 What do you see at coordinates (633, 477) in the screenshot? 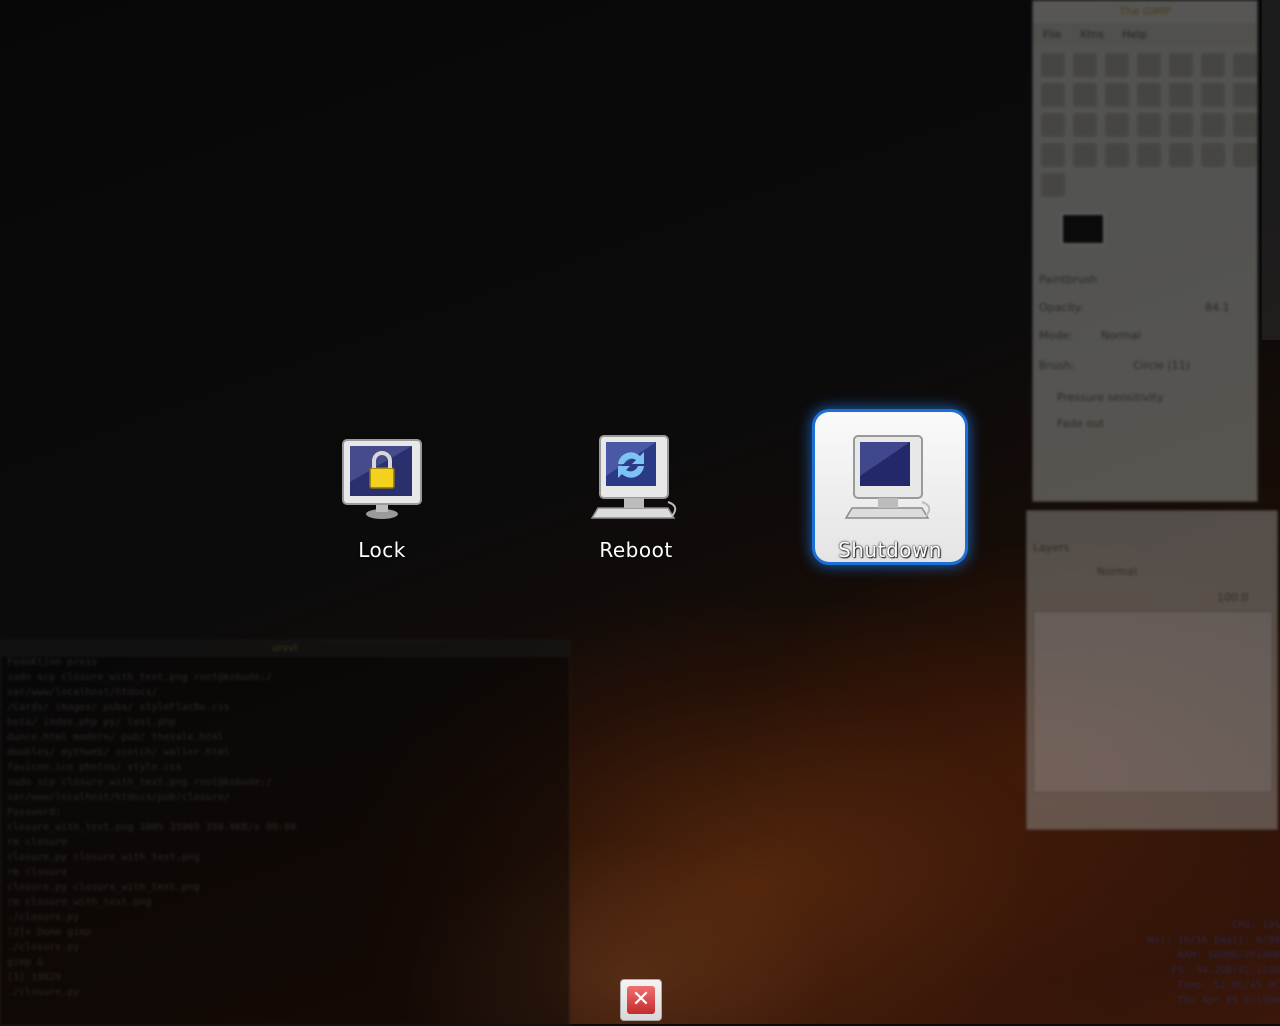
I see `computer-reboot-icon` at bounding box center [633, 477].